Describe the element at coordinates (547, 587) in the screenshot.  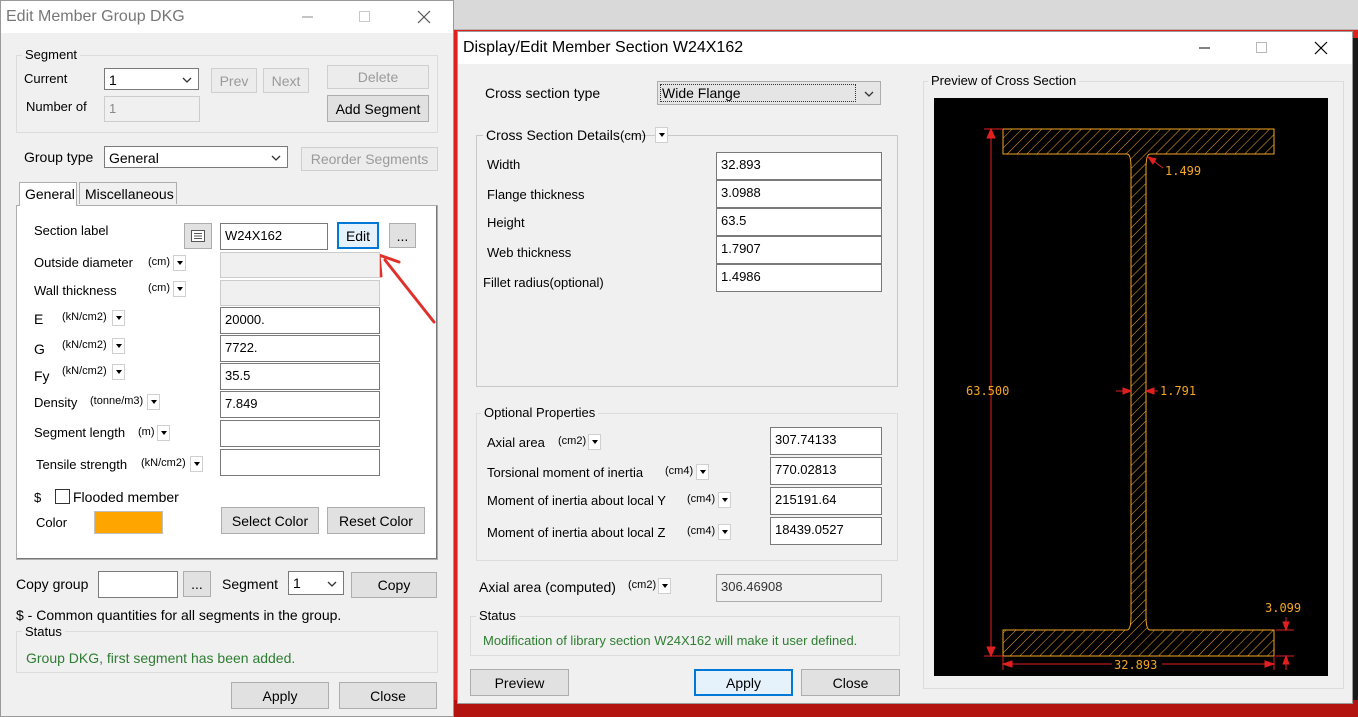
I see `axial-area-computed-label: Axial area (computed)` at that location.